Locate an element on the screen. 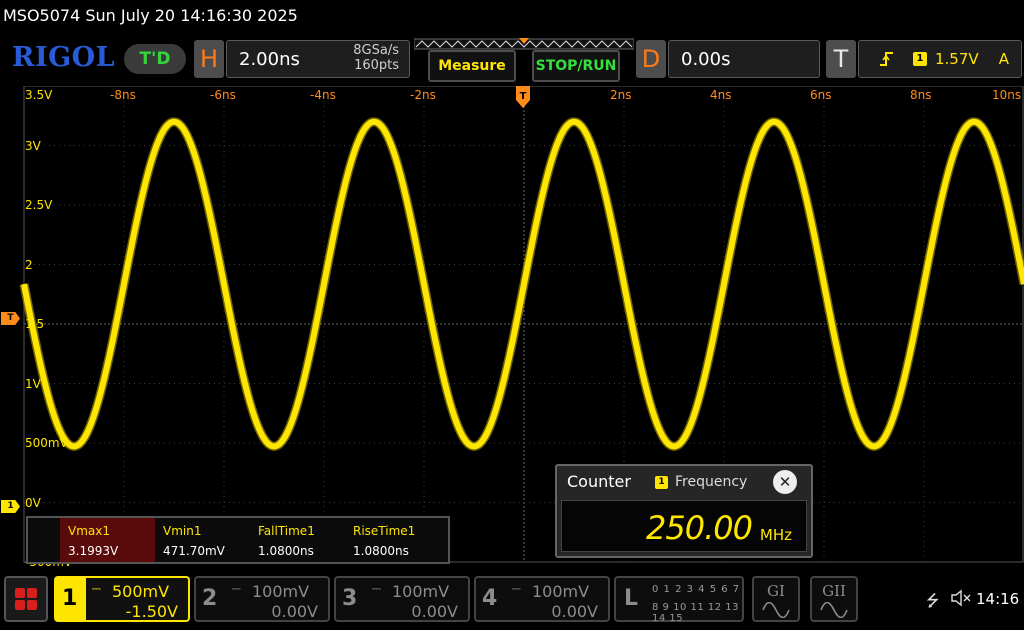 The image size is (1024, 630). measure-button: Measure is located at coordinates (472, 66).